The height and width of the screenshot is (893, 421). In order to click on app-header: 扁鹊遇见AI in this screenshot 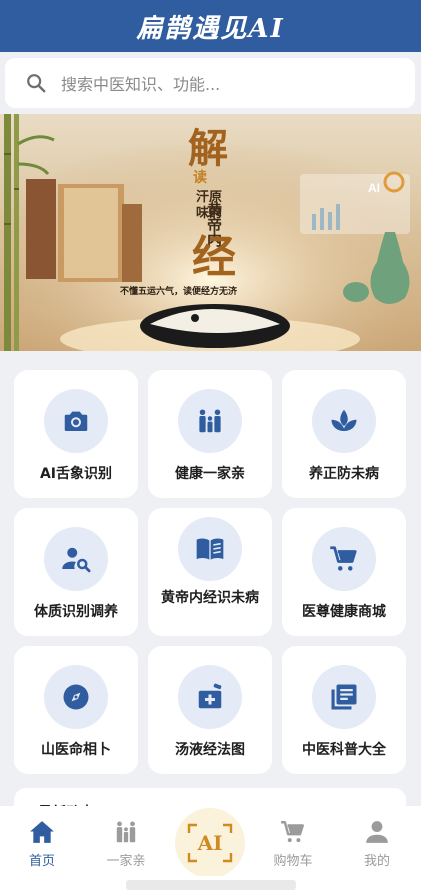, I will do `click(210, 26)`.